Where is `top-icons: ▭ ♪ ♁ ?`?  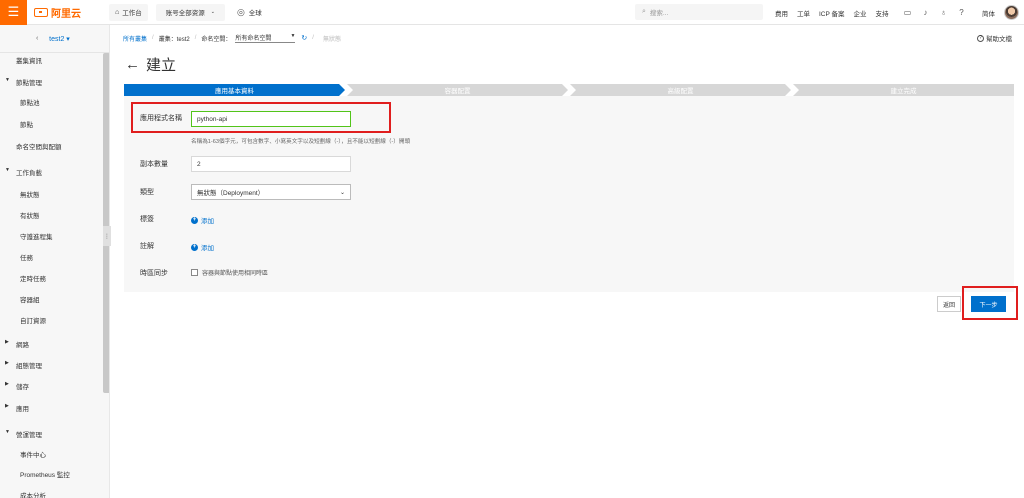 top-icons: ▭ ♪ ♁ ? is located at coordinates (939, 12).